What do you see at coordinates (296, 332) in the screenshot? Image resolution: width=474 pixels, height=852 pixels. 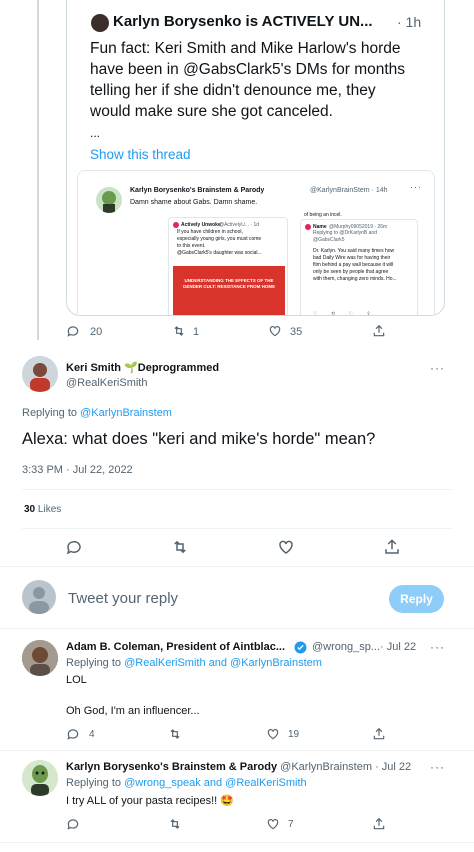 I see `like-count: 35` at bounding box center [296, 332].